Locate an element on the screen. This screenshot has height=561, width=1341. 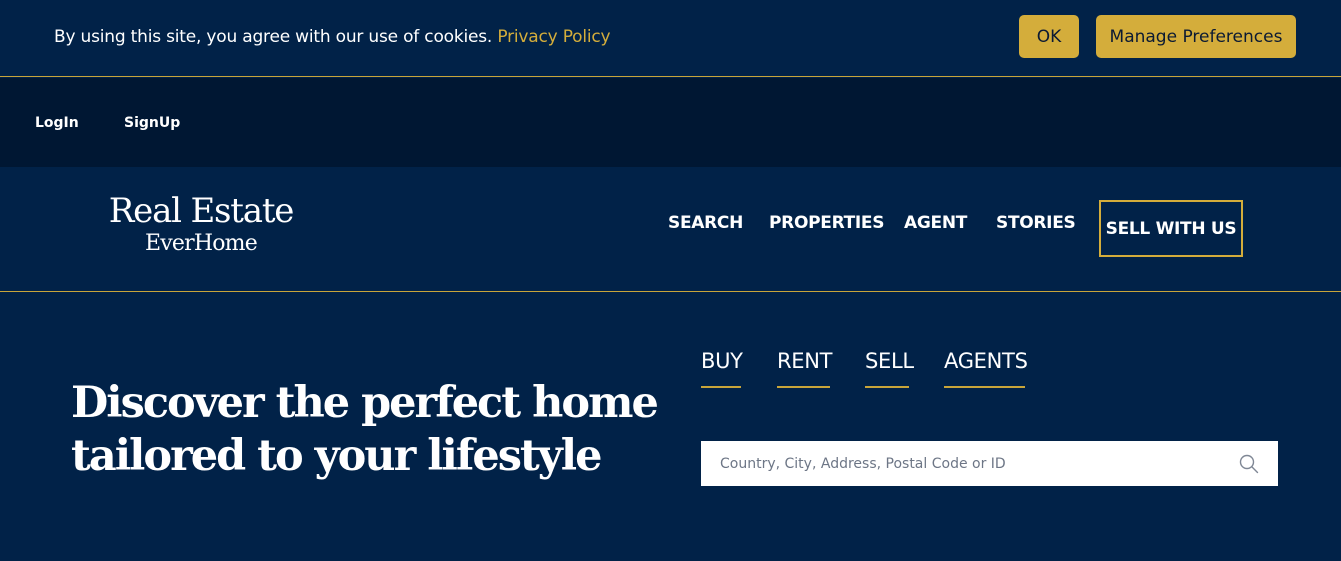
privacy-policy-link: Privacy Policy is located at coordinates (553, 37).